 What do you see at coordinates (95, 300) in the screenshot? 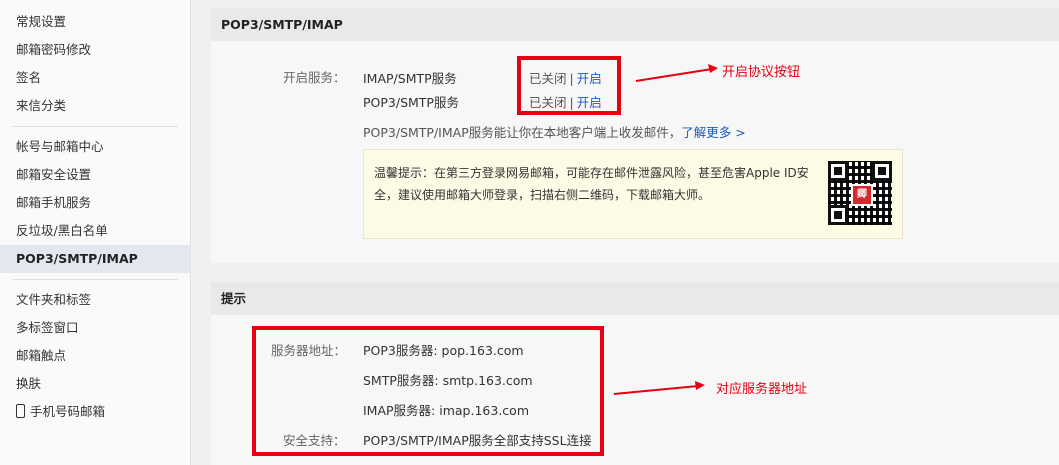
I see `sidebar-item-folders: 文件夹和标签` at bounding box center [95, 300].